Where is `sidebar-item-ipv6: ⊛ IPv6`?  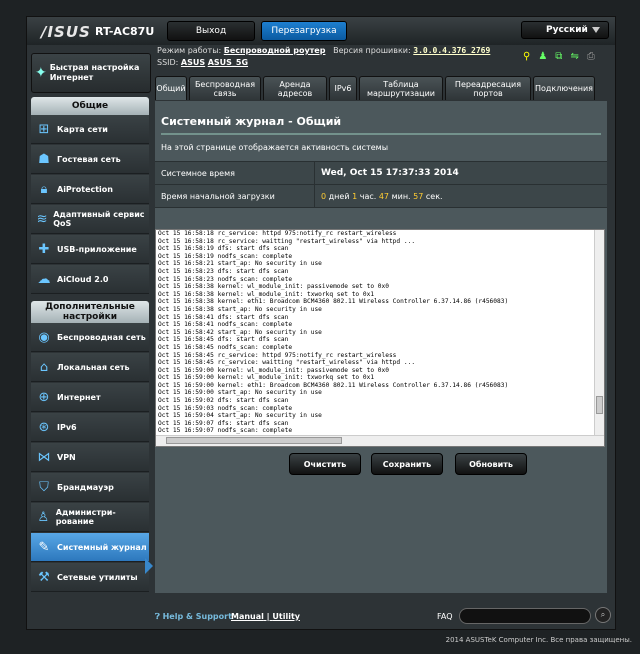
sidebar-item-ipv6: ⊛ IPv6 is located at coordinates (90, 427).